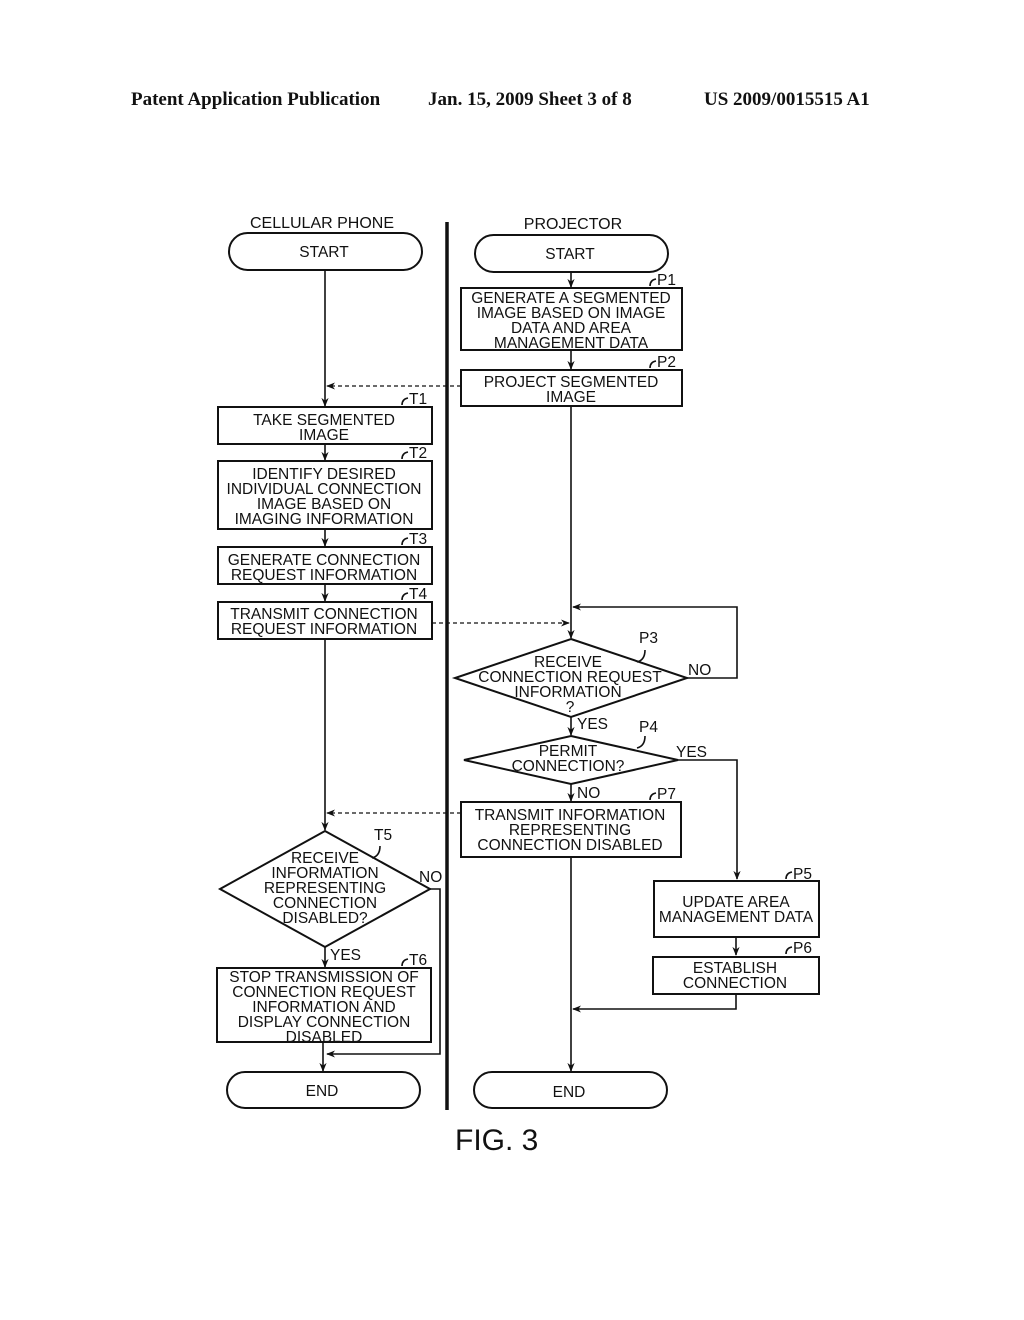 This screenshot has width=1024, height=1320. What do you see at coordinates (802, 948) in the screenshot?
I see `step-tag: P6` at bounding box center [802, 948].